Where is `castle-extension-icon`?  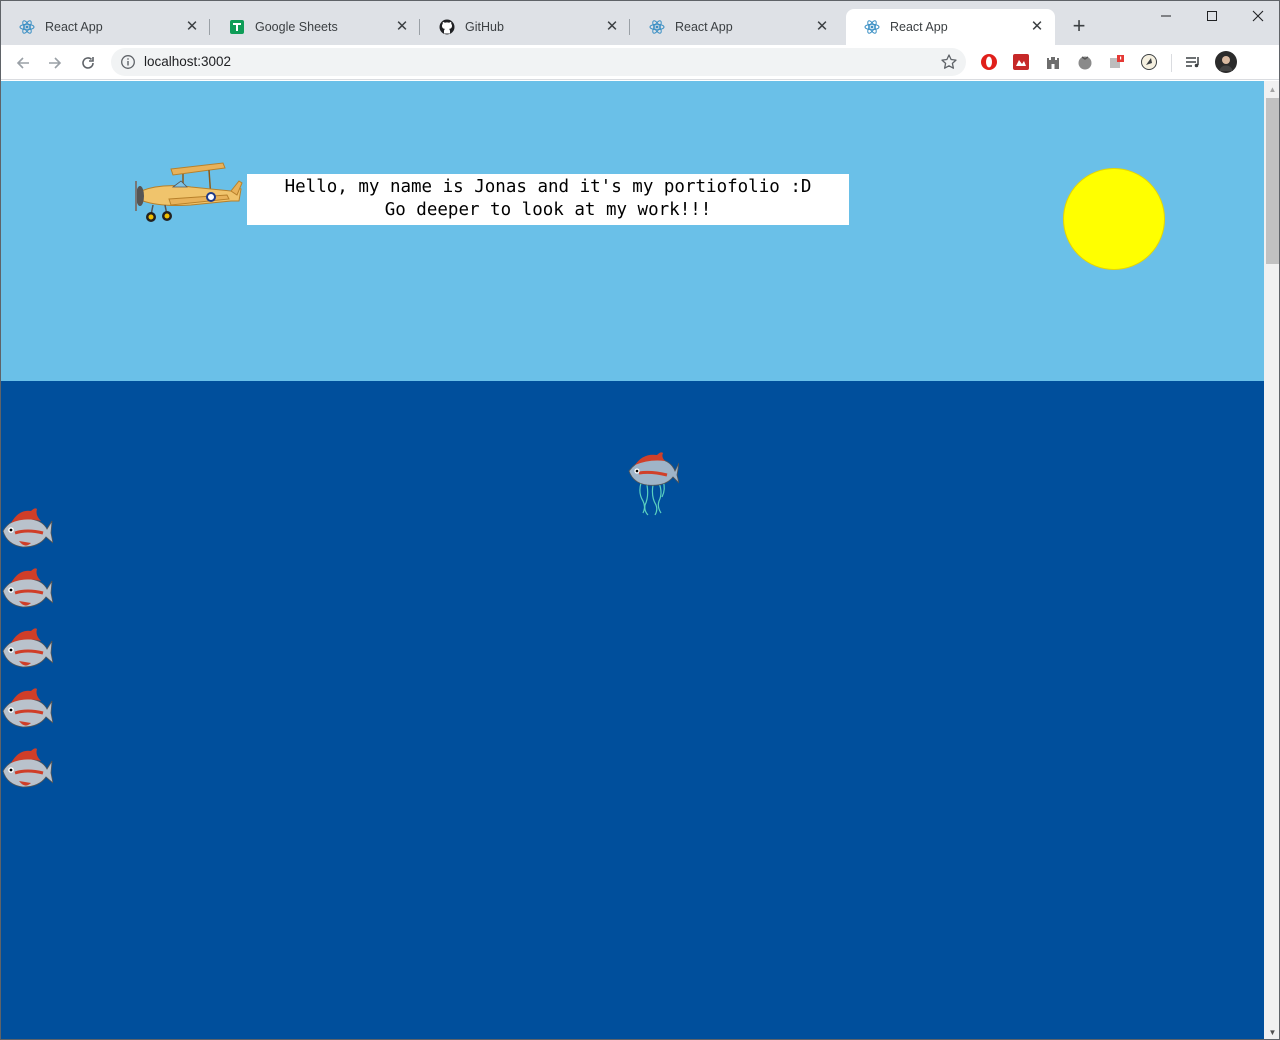 castle-extension-icon is located at coordinates (1053, 62).